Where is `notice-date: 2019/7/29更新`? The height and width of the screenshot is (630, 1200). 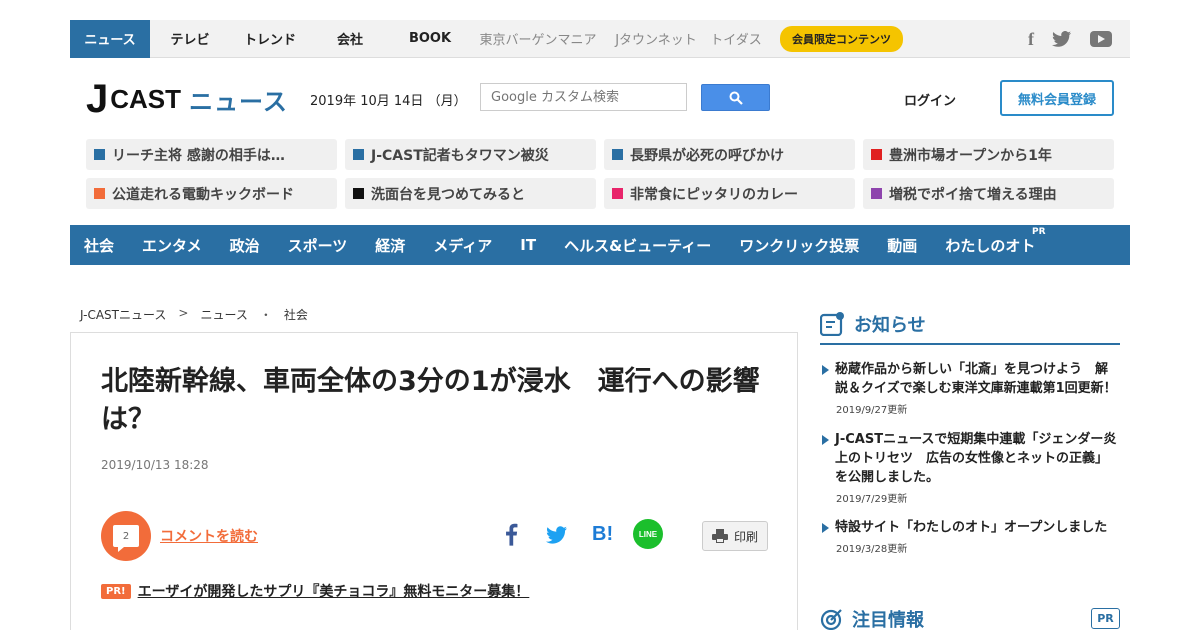
notice-date: 2019/7/29更新 is located at coordinates (872, 499).